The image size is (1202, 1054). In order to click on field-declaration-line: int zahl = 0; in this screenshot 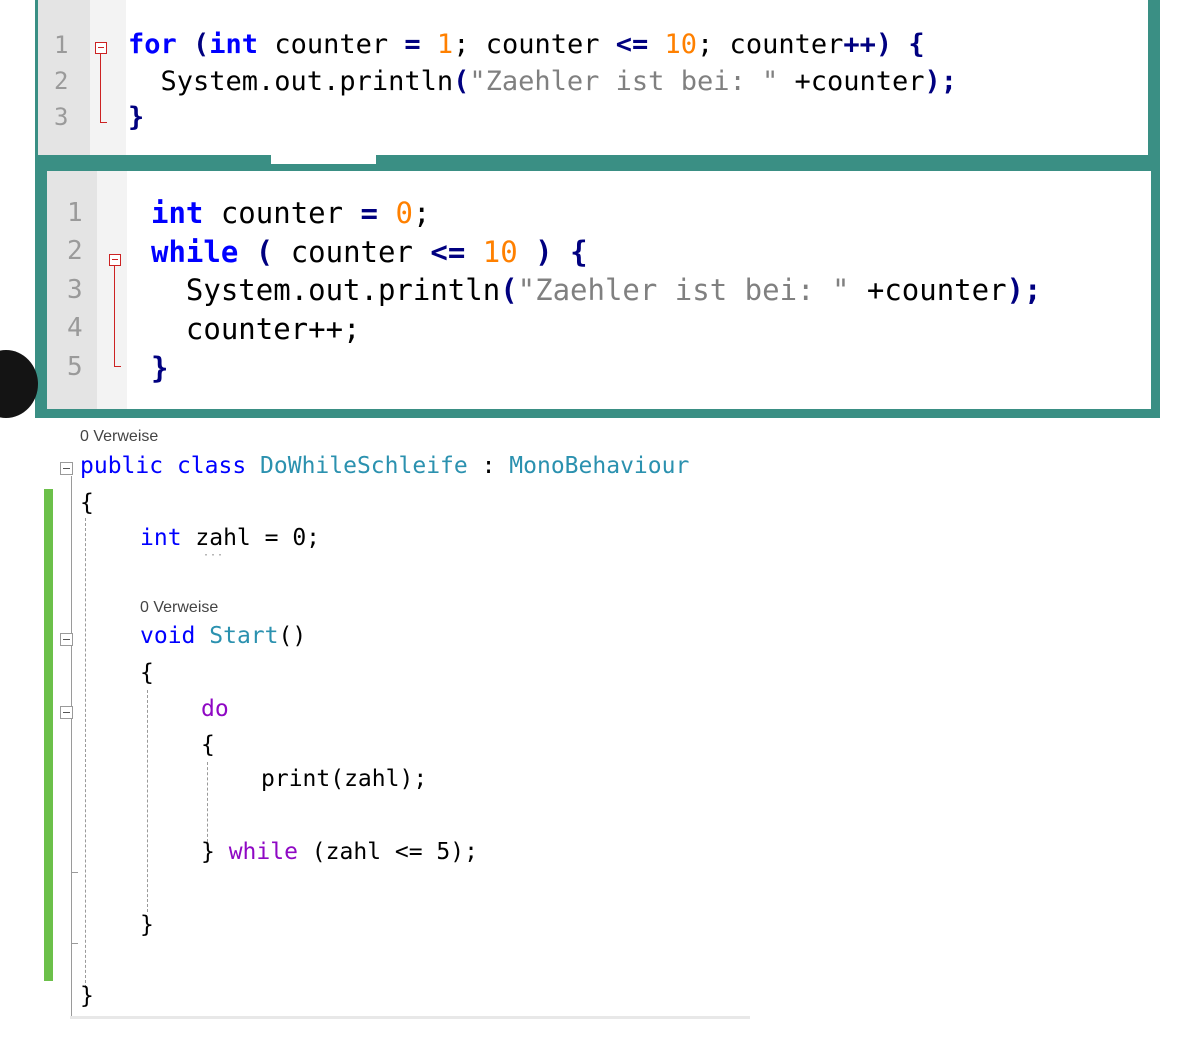, I will do `click(230, 538)`.